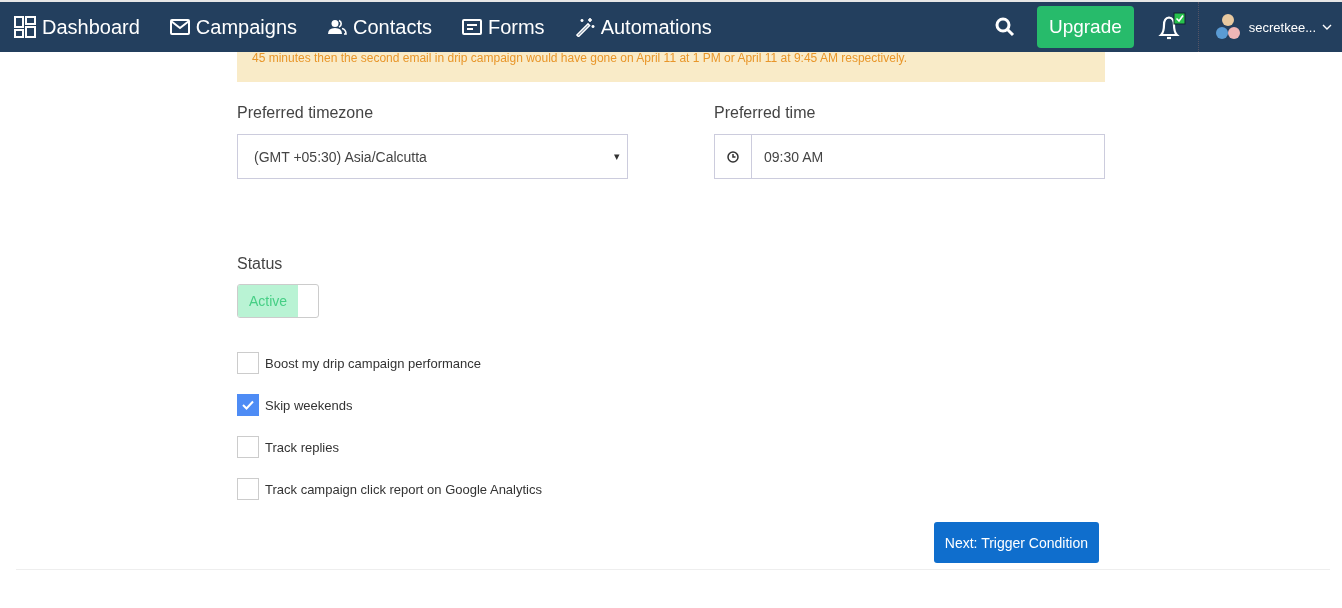 The height and width of the screenshot is (608, 1342). What do you see at coordinates (403, 489) in the screenshot?
I see `checkbox-label: Track campaign click report on Google Analytics` at bounding box center [403, 489].